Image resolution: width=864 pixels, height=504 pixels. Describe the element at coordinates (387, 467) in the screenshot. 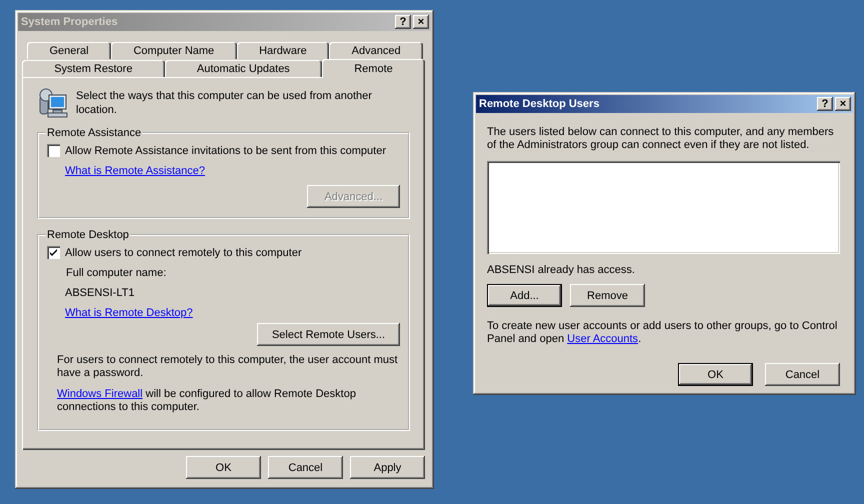

I see `dialog-button: Apply` at that location.